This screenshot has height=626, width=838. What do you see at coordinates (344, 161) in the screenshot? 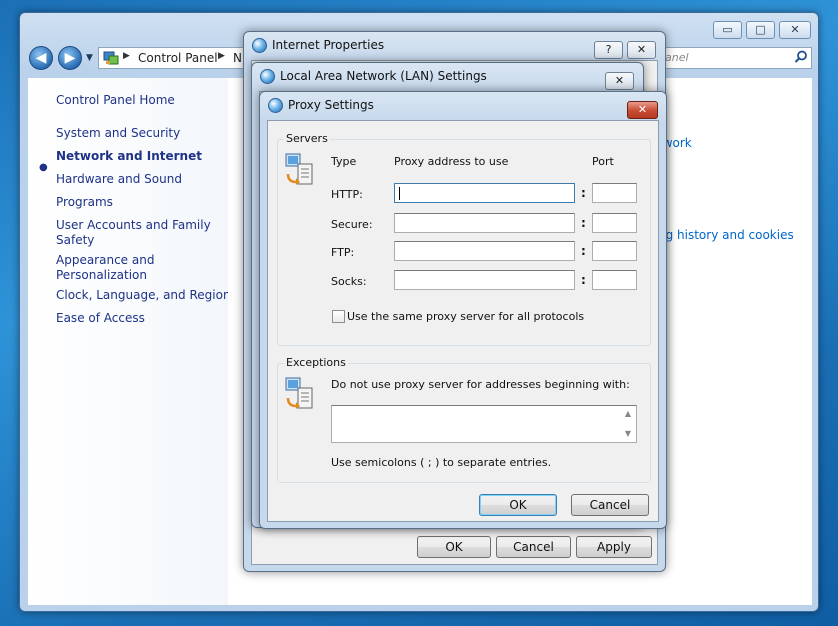
I see `type-column-header: Type` at bounding box center [344, 161].